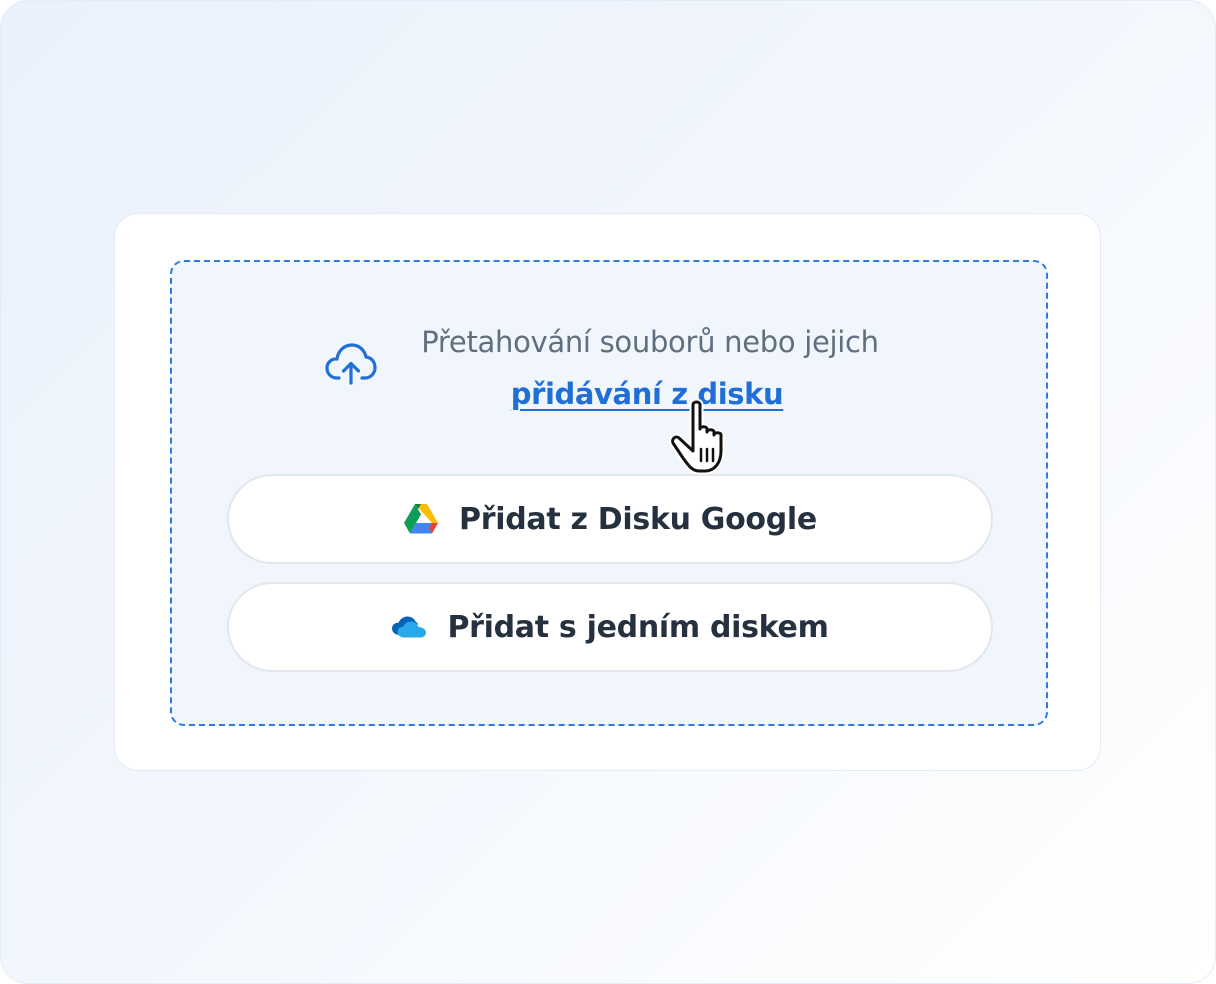  What do you see at coordinates (421, 519) in the screenshot?
I see `google-drive-icon` at bounding box center [421, 519].